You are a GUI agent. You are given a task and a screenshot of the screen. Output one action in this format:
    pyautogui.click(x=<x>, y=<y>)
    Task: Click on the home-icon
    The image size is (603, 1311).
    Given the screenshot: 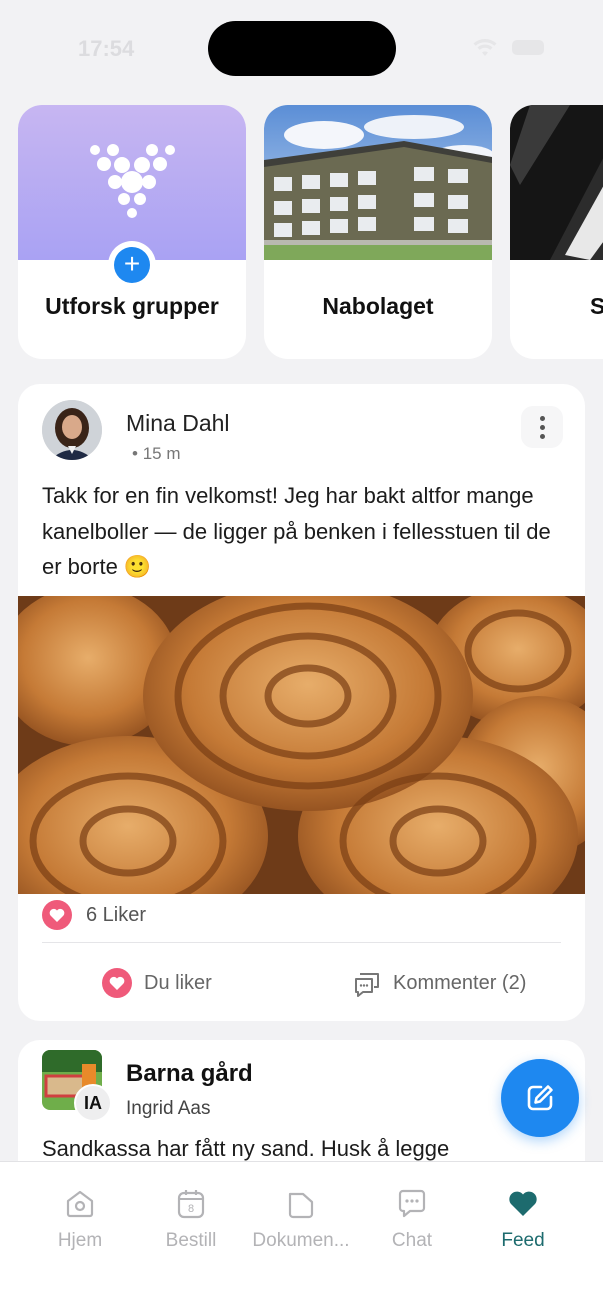 What is the action you would take?
    pyautogui.click(x=80, y=1204)
    